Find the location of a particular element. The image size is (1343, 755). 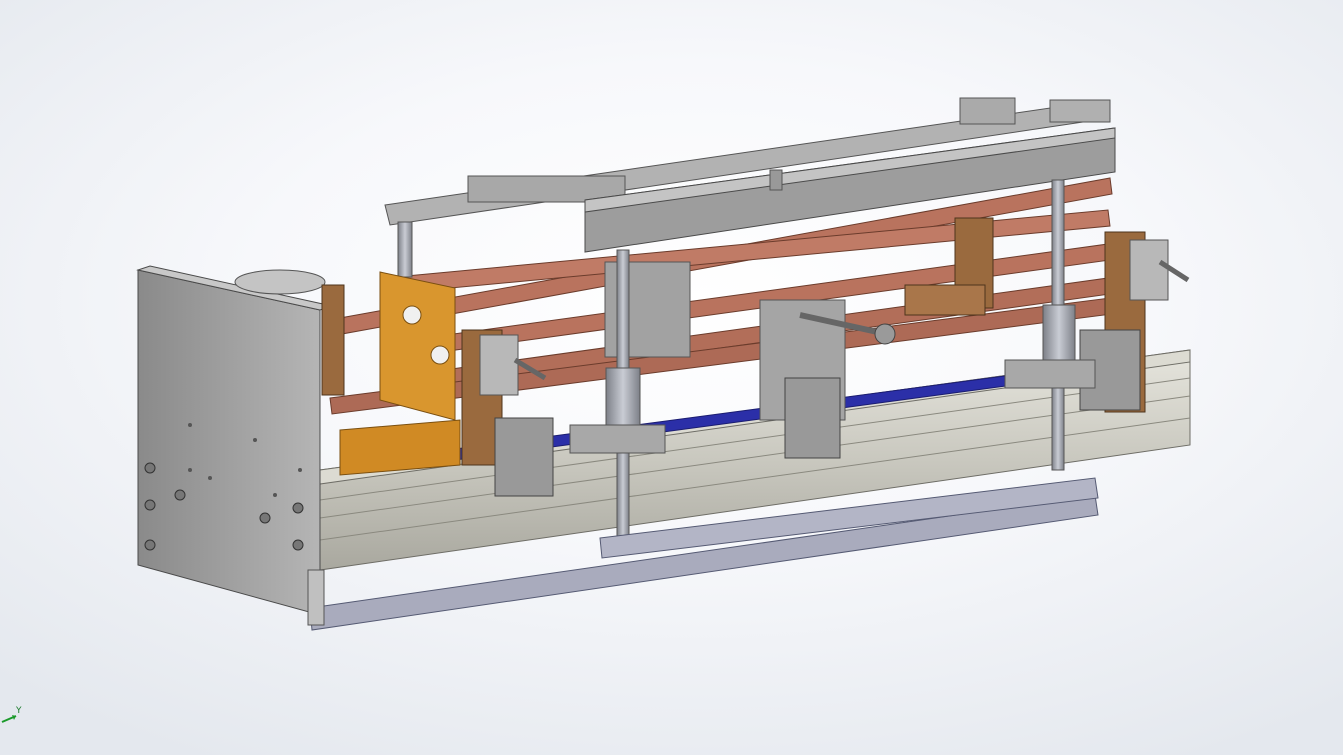

base-plate is located at coordinates (235, 440).